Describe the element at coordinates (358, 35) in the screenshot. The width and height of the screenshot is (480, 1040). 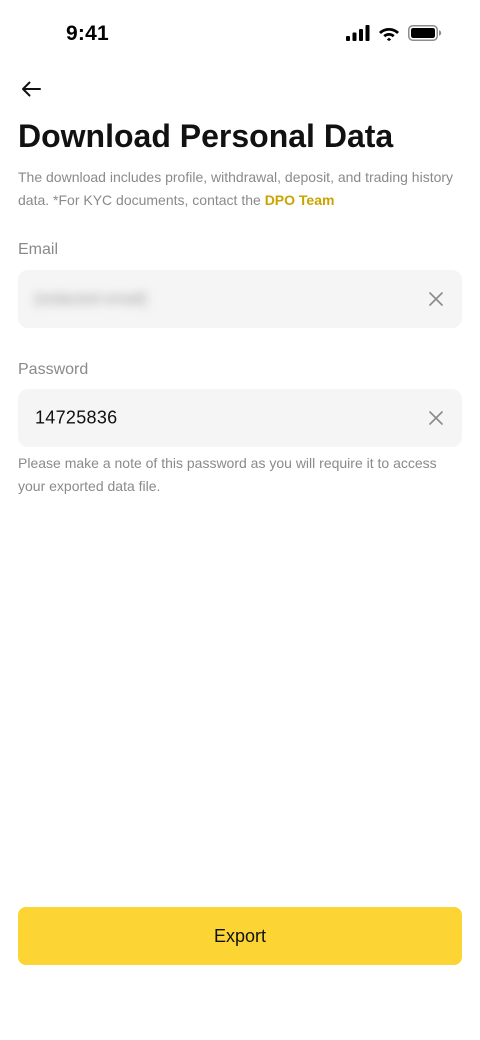
I see `cellular-signal-icon` at that location.